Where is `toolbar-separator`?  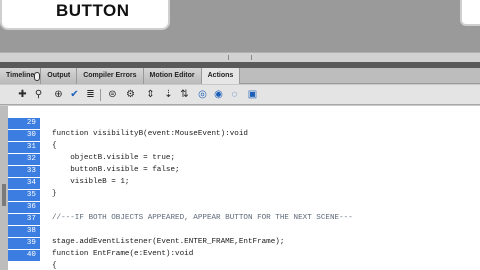
toolbar-separator is located at coordinates (100, 95).